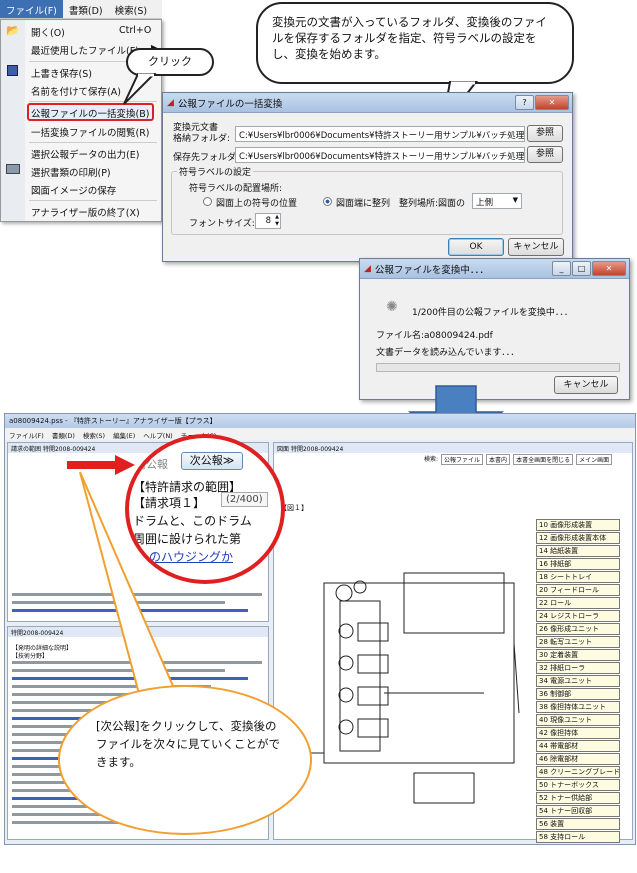 The width and height of the screenshot is (637, 873). I want to click on toolbar-file-button: 公報ファイル, so click(462, 459).